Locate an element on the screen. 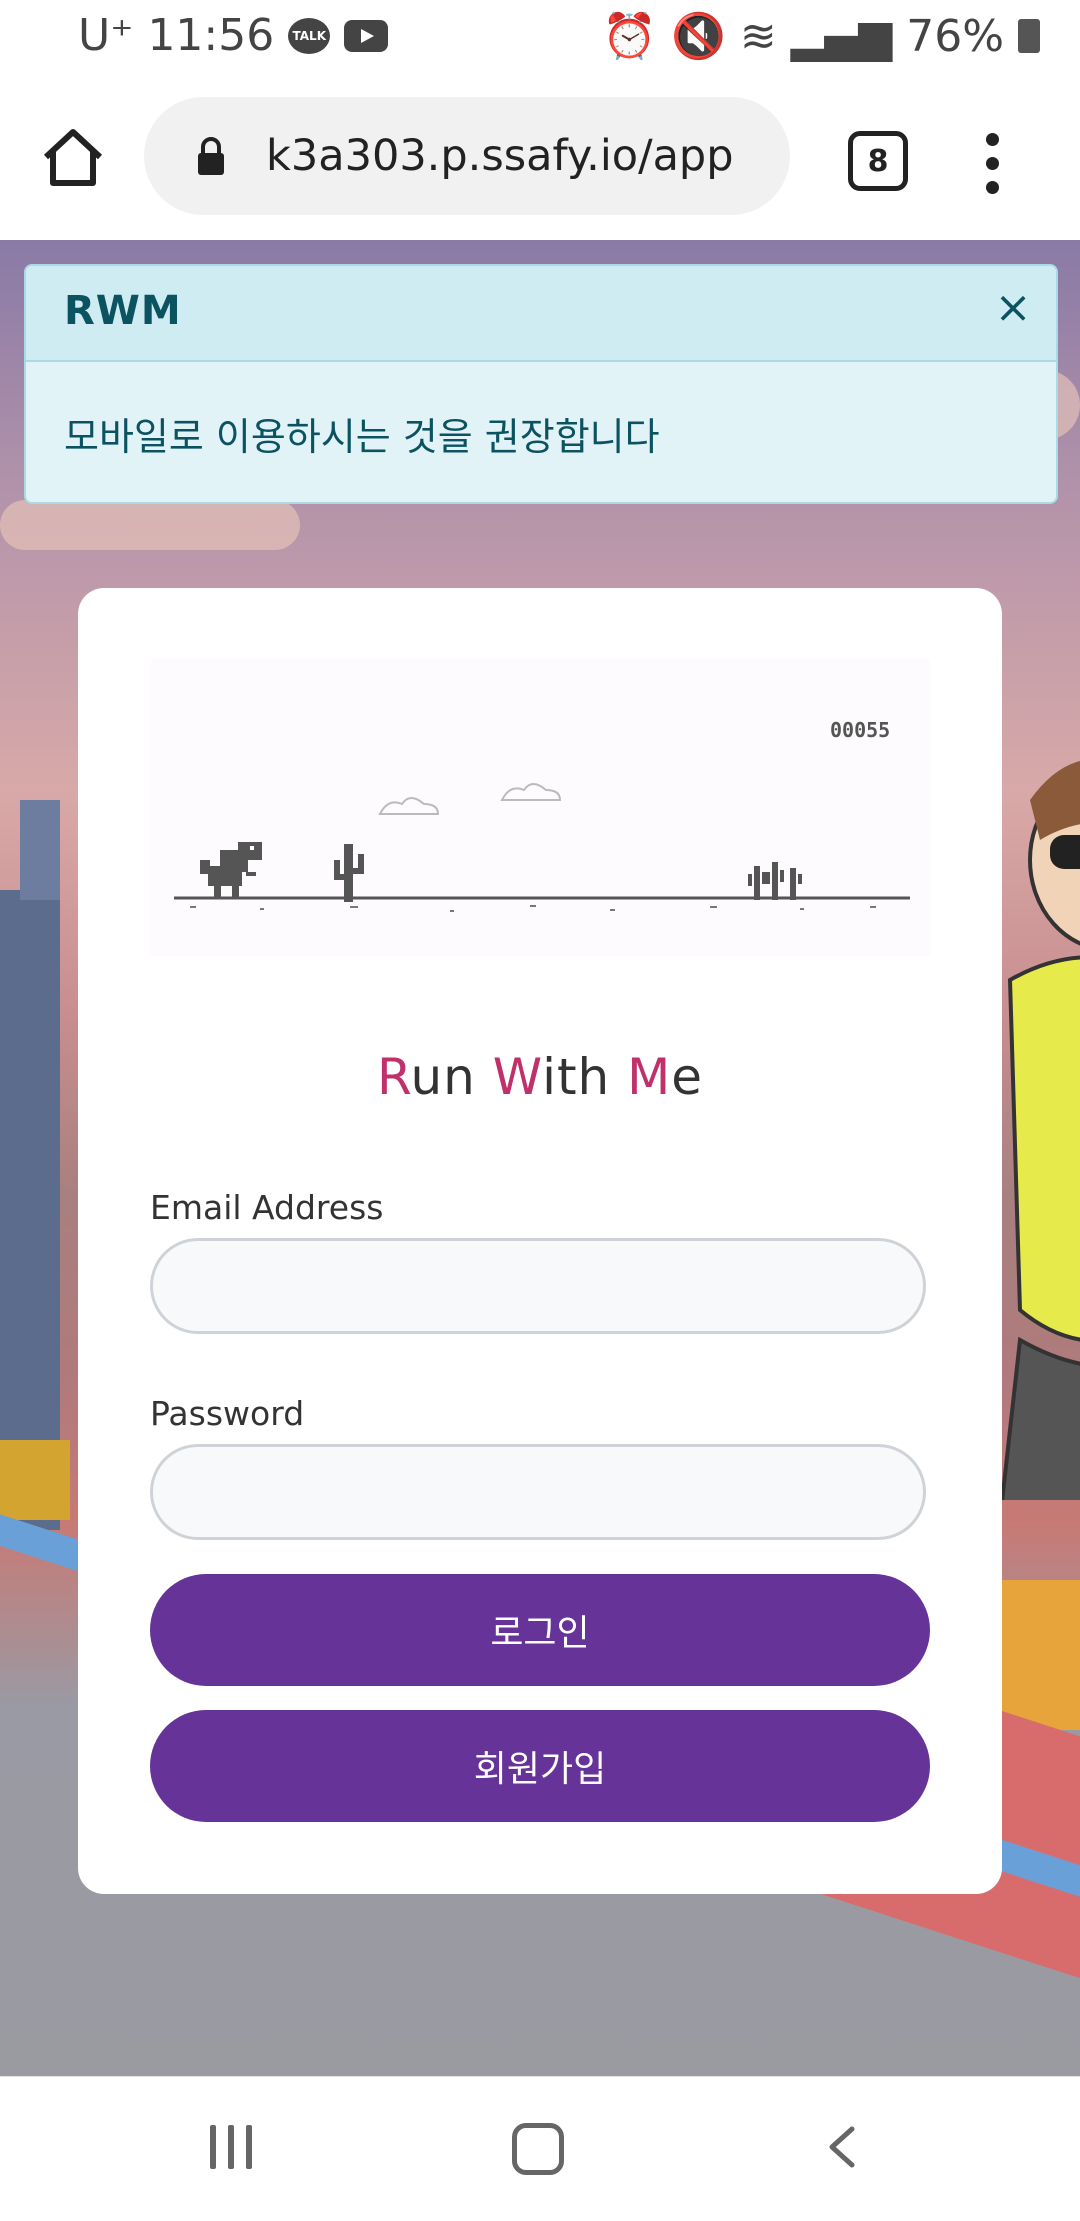 This screenshot has width=1080, height=2221. home-button-icon is located at coordinates (538, 2149).